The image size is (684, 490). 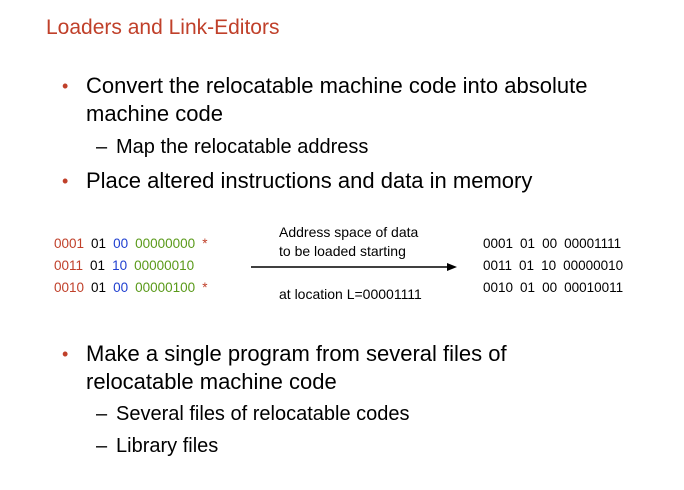 I want to click on code-address: 00010011, so click(x=594, y=287).